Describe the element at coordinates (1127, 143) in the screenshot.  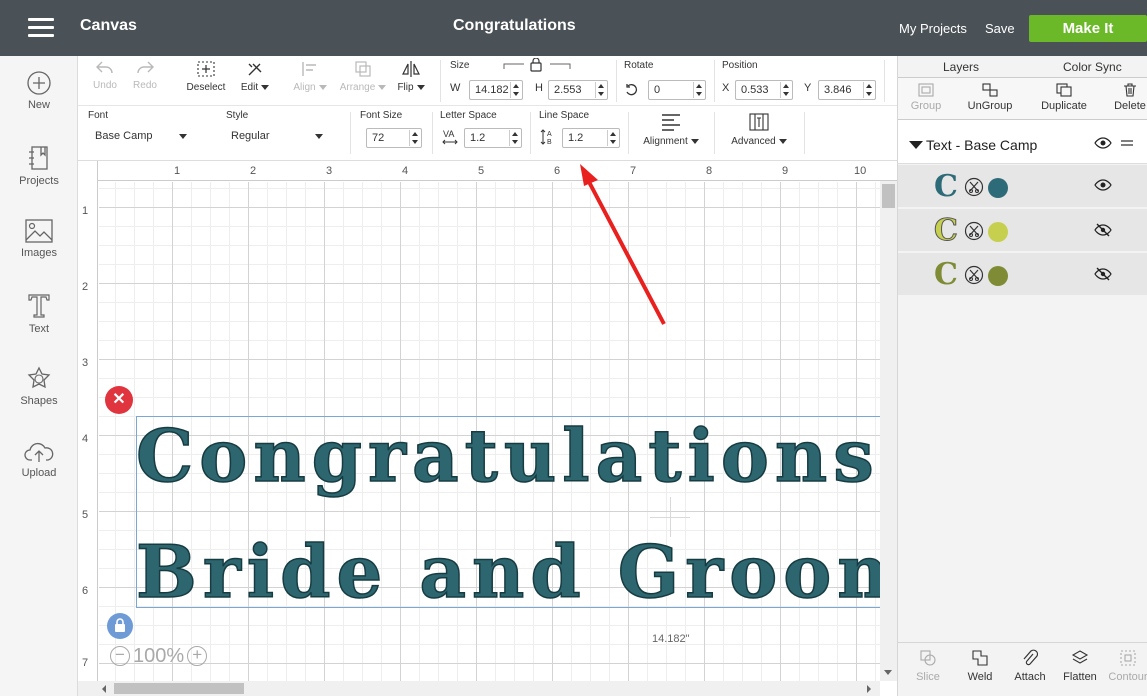
I see `drag-handle-icon` at that location.